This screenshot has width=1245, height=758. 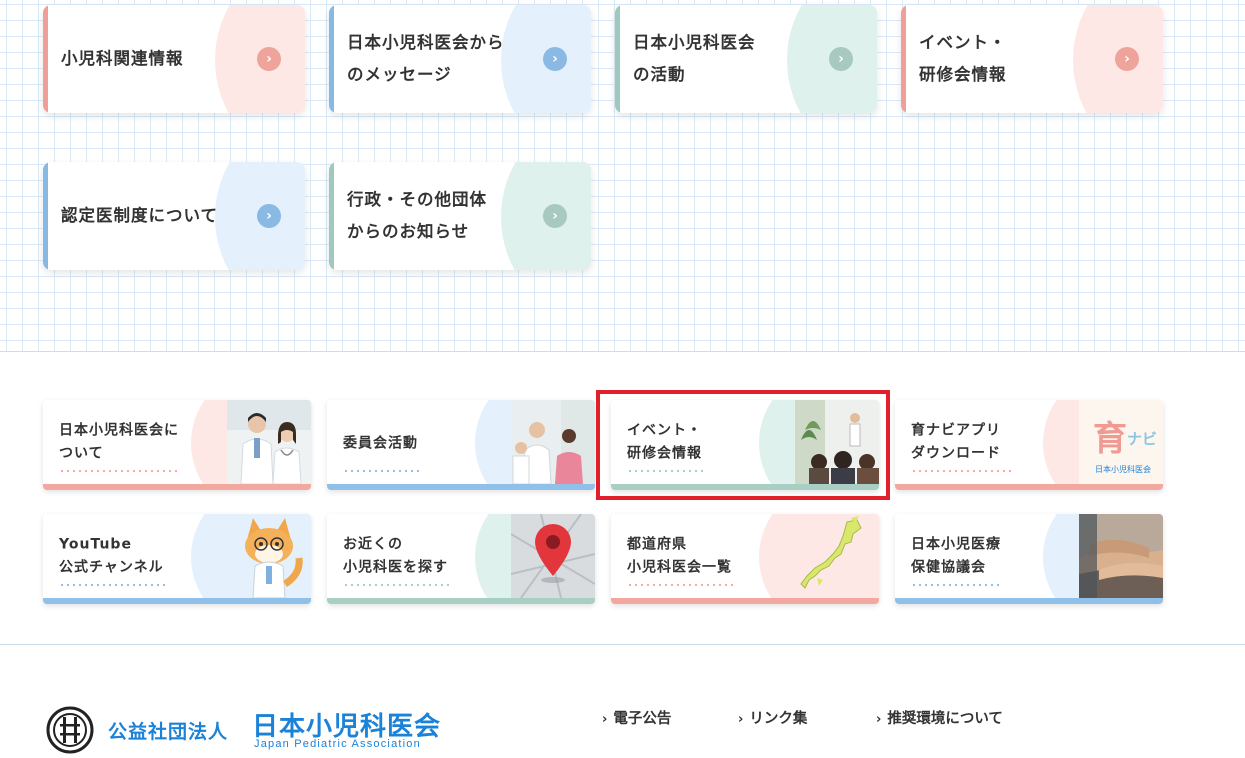 What do you see at coordinates (70, 730) in the screenshot?
I see `association-logo-icon` at bounding box center [70, 730].